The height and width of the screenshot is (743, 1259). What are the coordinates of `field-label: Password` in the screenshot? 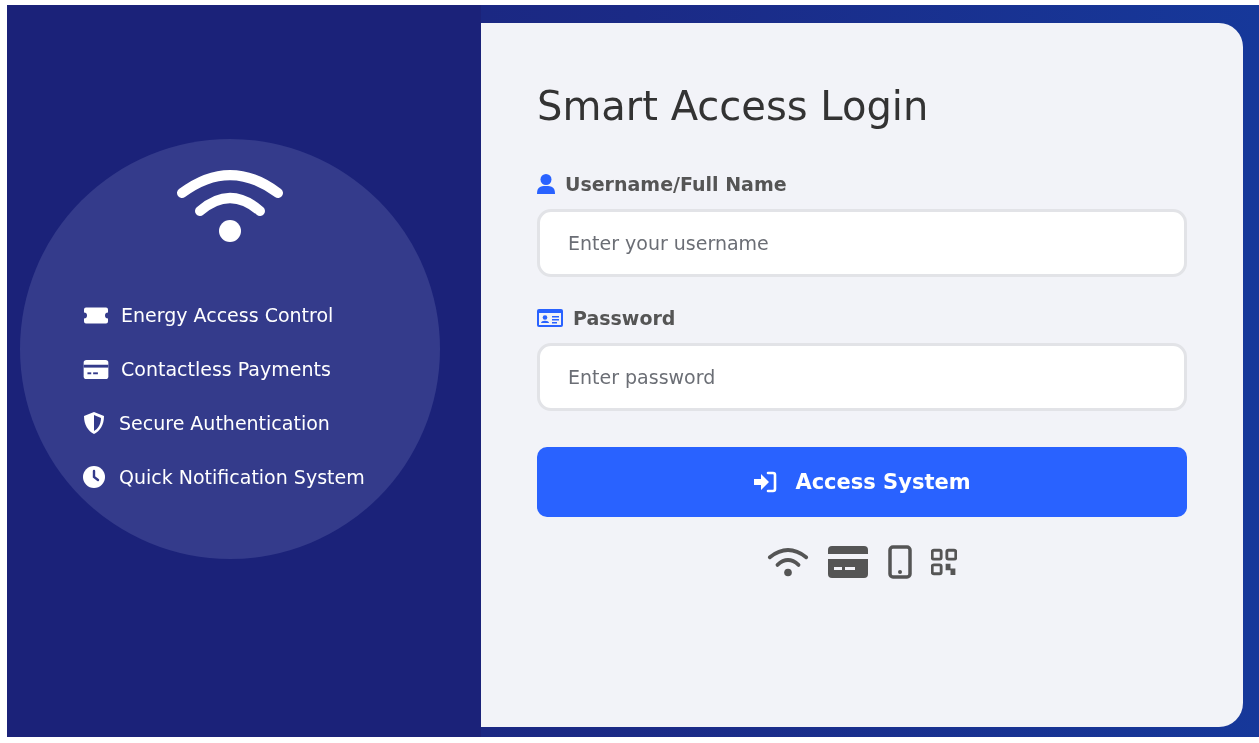 It's located at (624, 318).